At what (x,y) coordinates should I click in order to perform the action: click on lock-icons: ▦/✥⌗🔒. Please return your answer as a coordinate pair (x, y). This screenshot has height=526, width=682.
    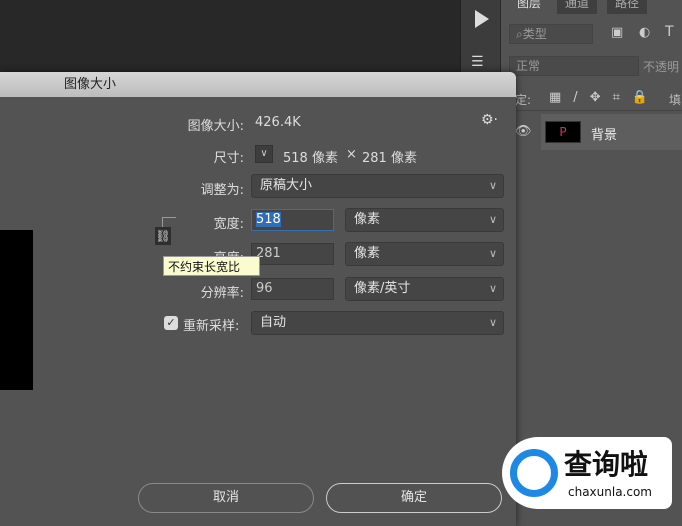
    Looking at the image, I should click on (604, 97).